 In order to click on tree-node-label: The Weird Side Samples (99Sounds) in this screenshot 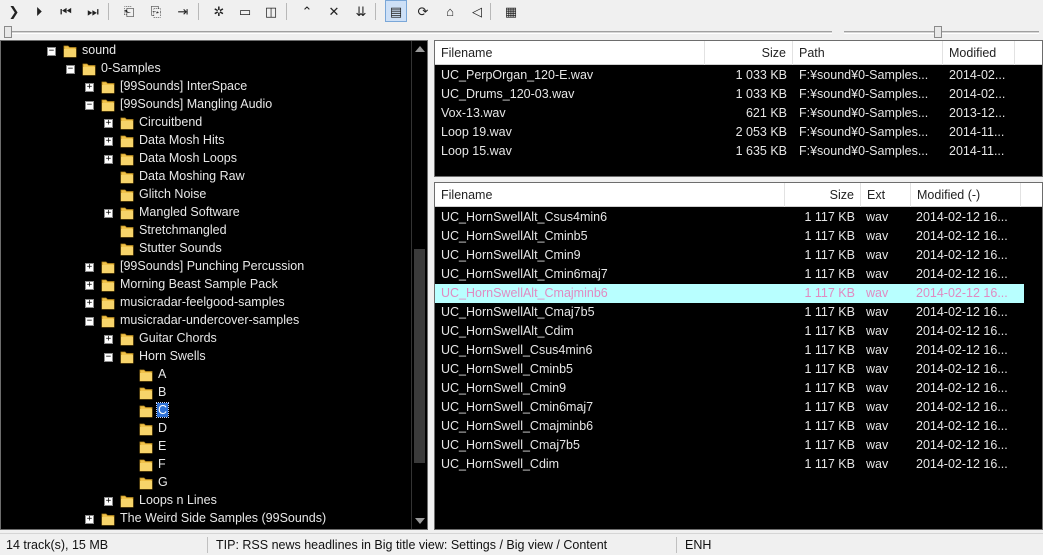, I will do `click(223, 518)`.